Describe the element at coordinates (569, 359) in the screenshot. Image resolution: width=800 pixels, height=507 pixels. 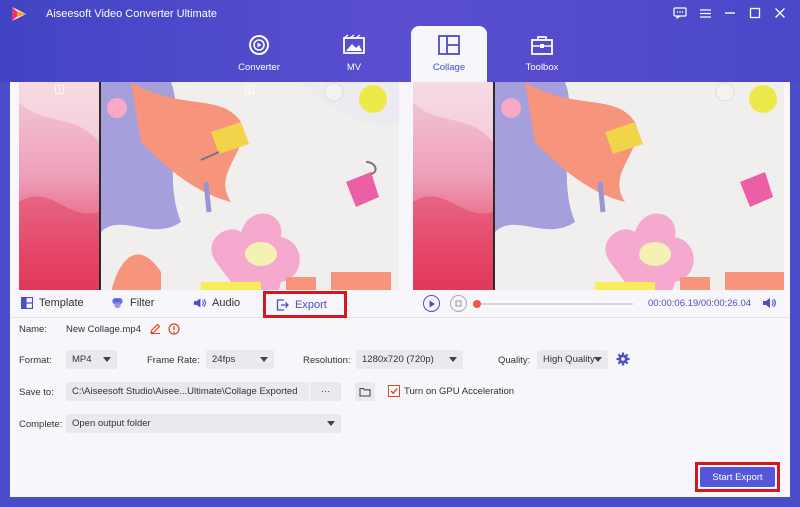
I see `quality-value: High Quality` at that location.